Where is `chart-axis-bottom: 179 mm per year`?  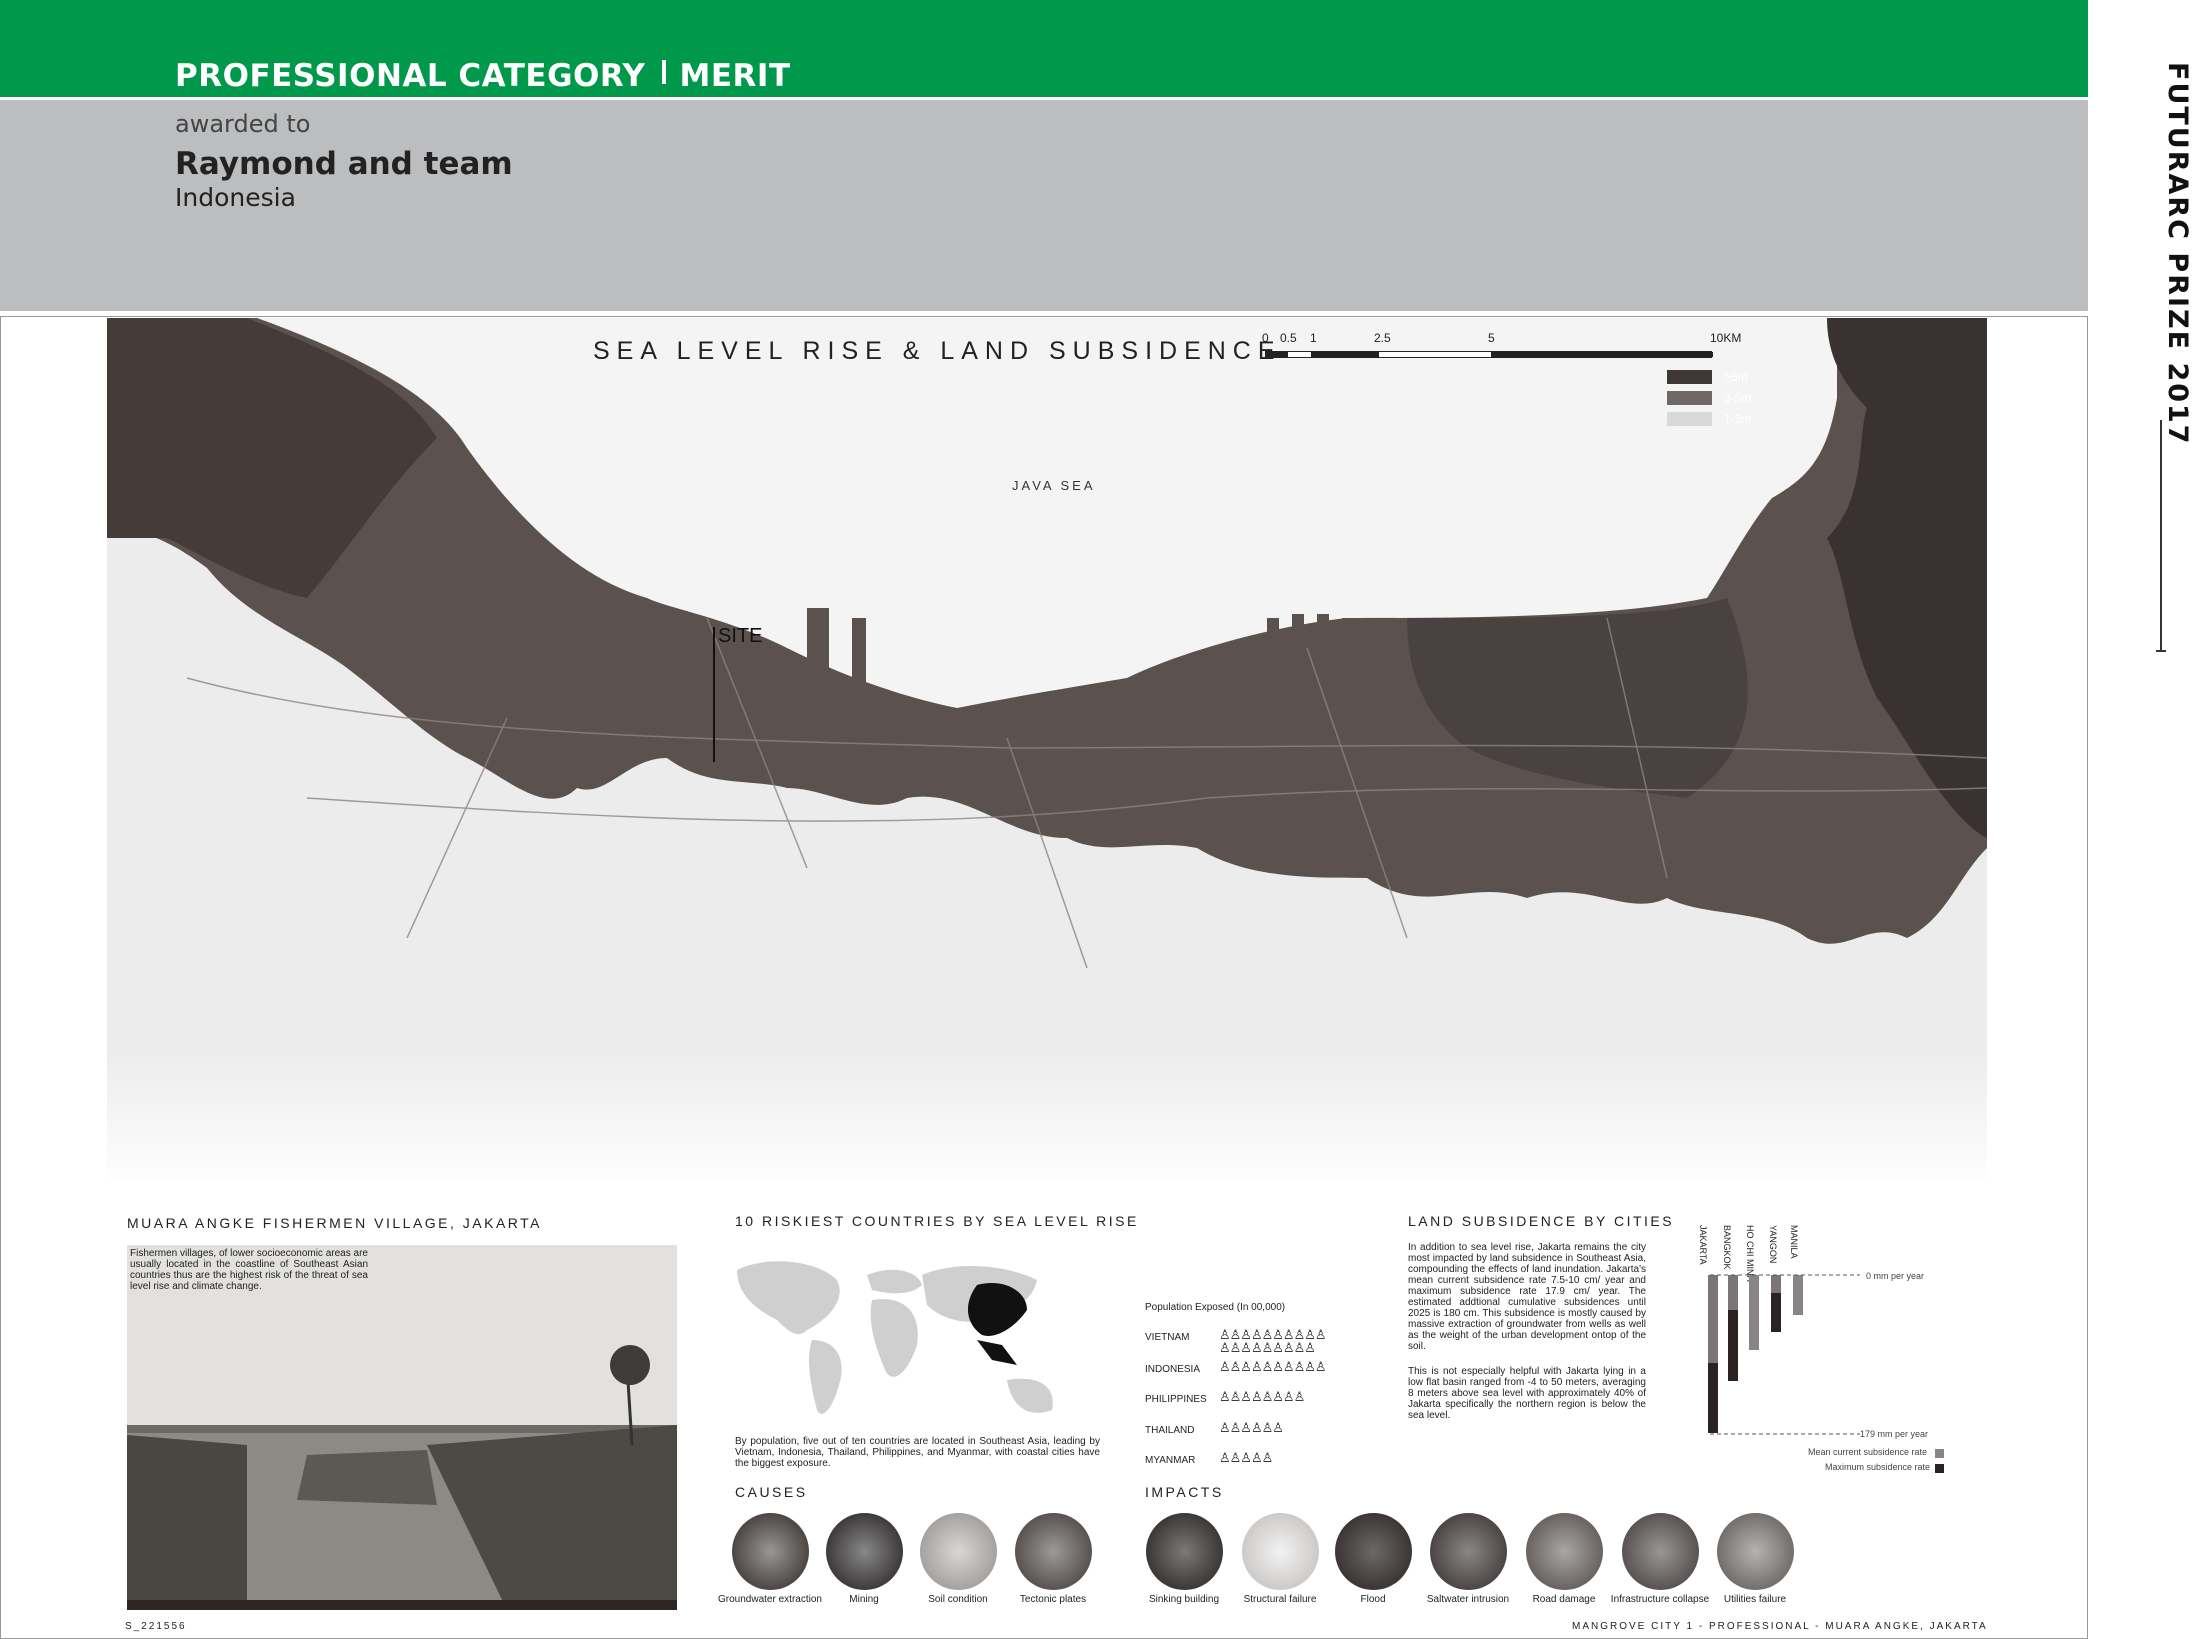
chart-axis-bottom: 179 mm per year is located at coordinates (1894, 1434).